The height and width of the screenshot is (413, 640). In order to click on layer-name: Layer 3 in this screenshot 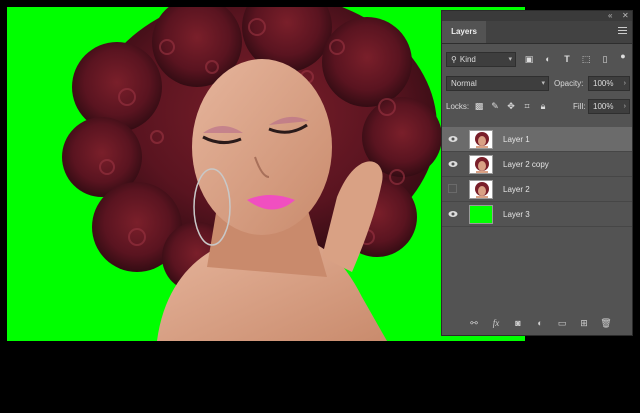, I will do `click(516, 214)`.